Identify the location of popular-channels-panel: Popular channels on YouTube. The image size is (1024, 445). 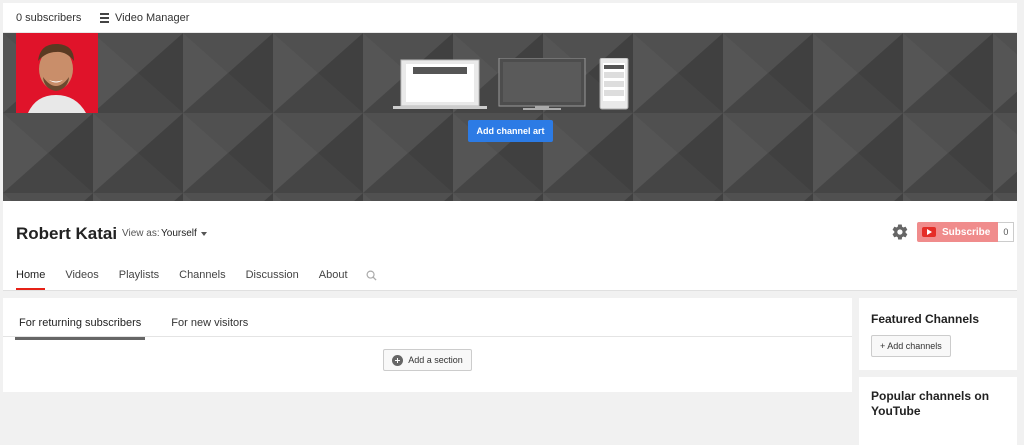
(938, 411).